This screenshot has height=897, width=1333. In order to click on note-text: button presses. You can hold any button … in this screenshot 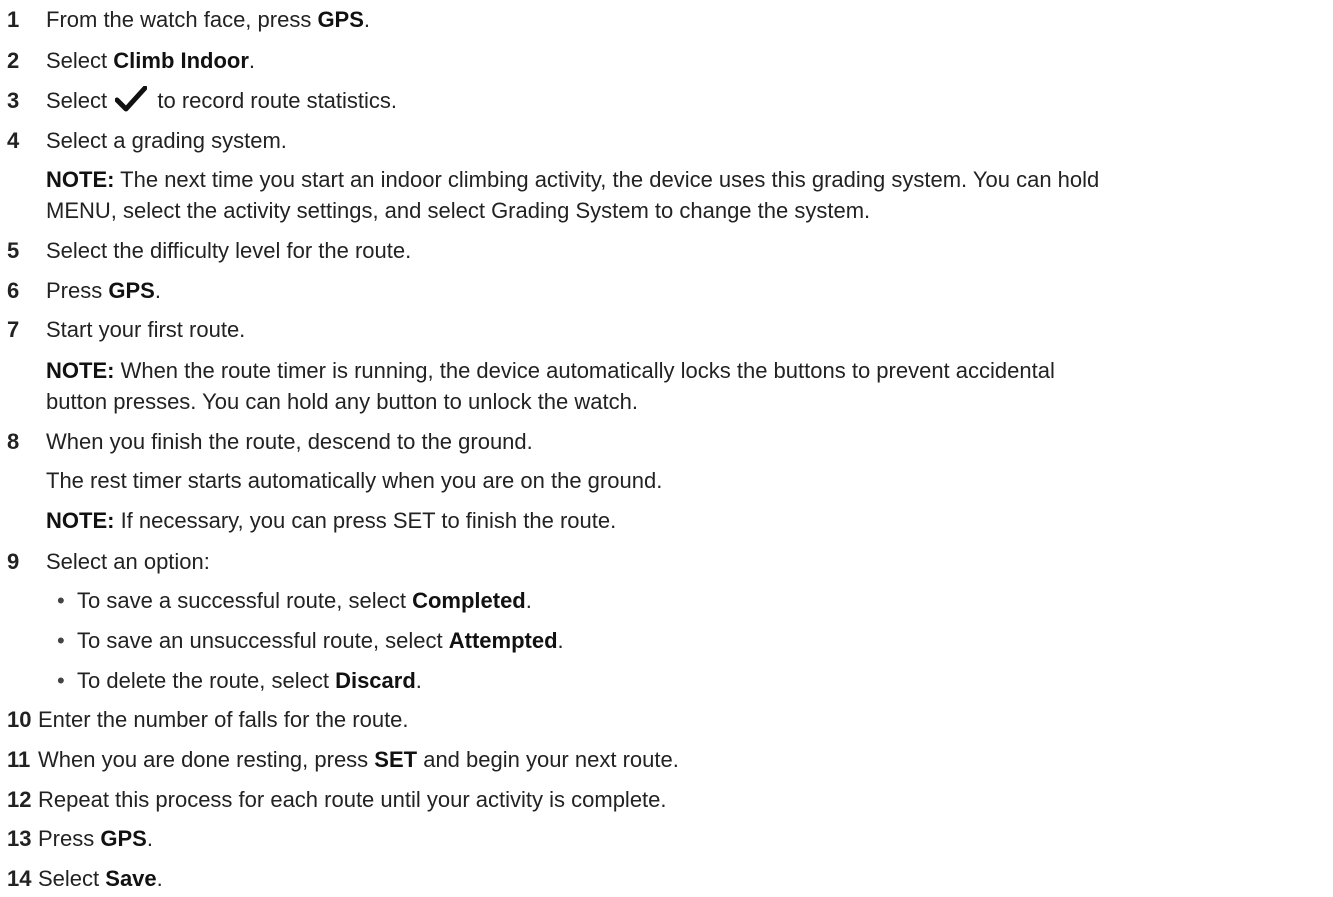, I will do `click(342, 402)`.